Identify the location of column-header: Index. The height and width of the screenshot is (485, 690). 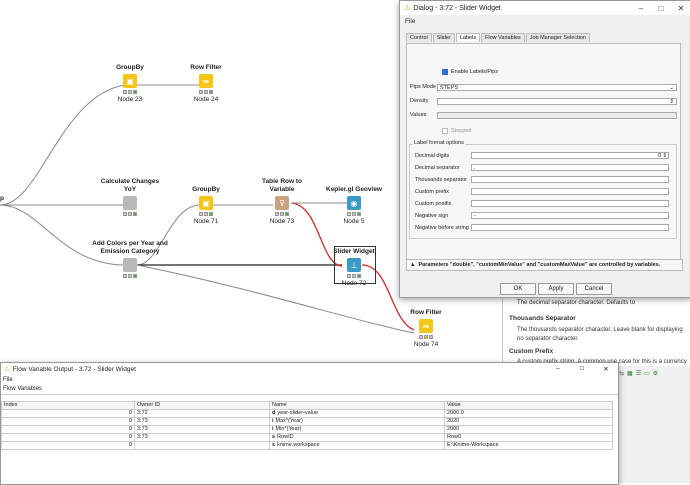
(68, 405).